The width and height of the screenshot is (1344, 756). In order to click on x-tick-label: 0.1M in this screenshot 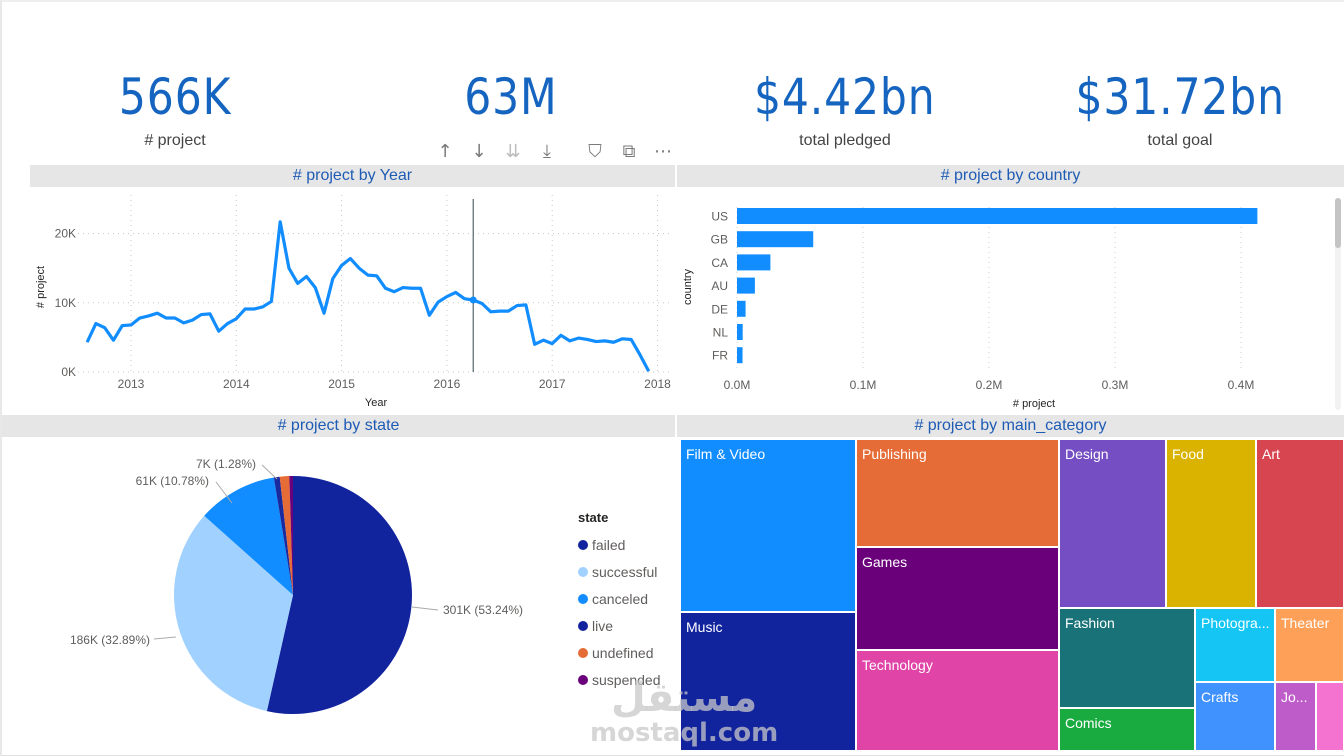, I will do `click(863, 385)`.